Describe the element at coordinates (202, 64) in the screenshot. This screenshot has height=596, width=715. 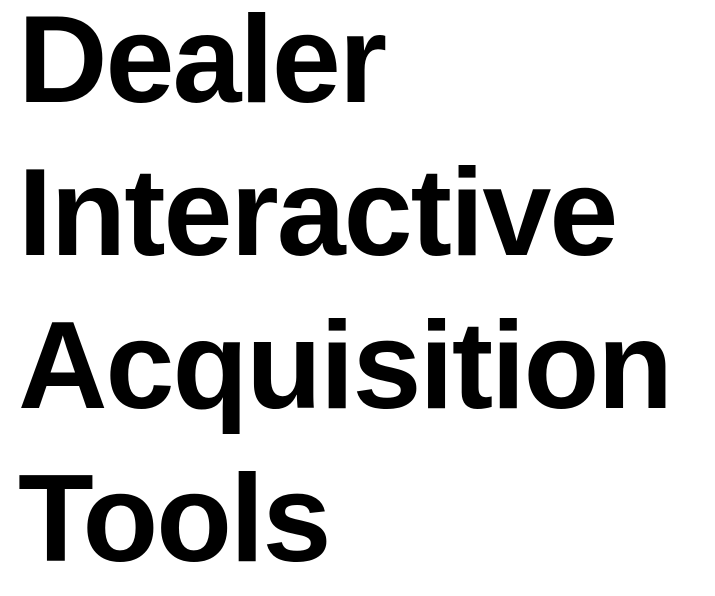
I see `headline-line-1: Dealer` at that location.